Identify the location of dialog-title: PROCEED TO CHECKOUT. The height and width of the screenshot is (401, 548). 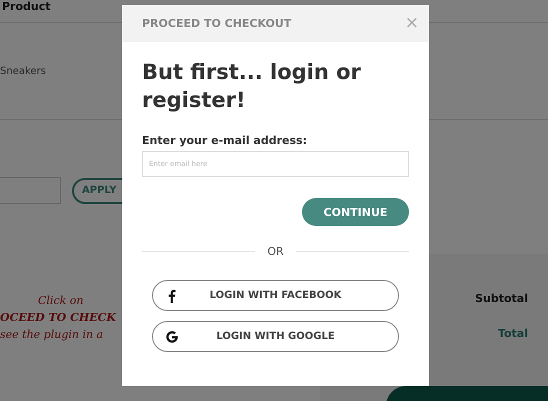
(217, 23).